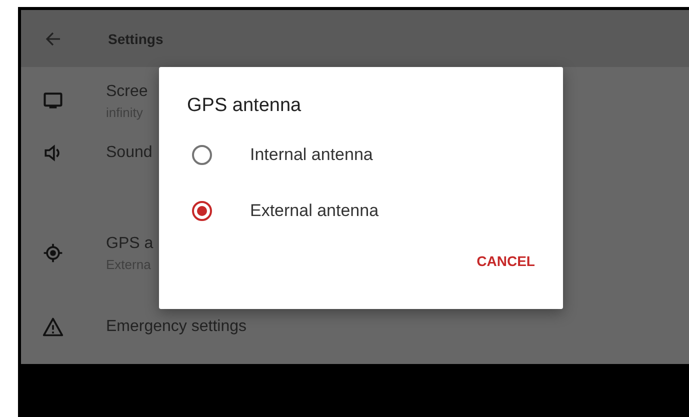  Describe the element at coordinates (53, 253) in the screenshot. I see `target-icon` at that location.